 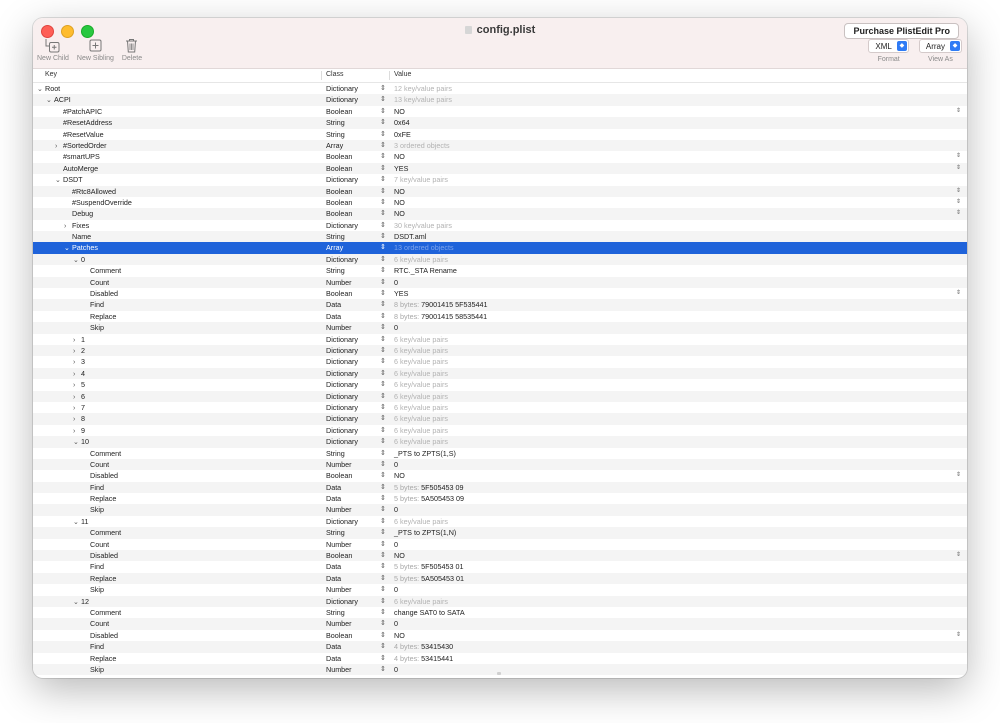 What do you see at coordinates (500, 475) in the screenshot?
I see `outline-row: Disabled Boolean ⇕ NO ⇕` at bounding box center [500, 475].